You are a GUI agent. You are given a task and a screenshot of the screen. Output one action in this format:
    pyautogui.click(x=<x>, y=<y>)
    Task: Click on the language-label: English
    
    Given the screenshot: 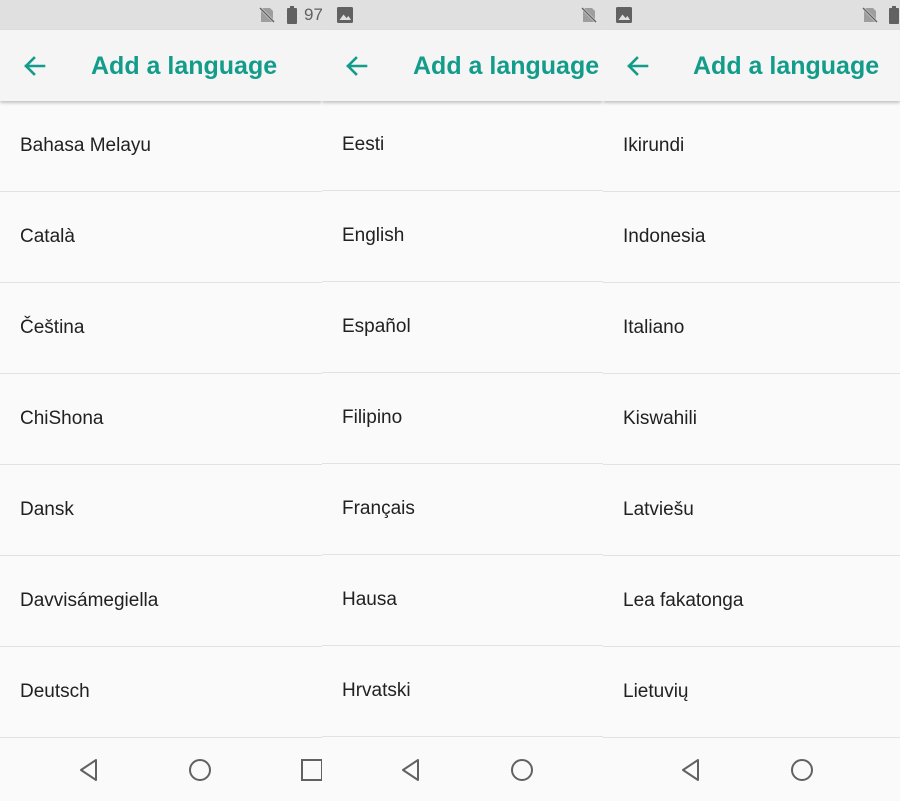 What is the action you would take?
    pyautogui.click(x=373, y=235)
    